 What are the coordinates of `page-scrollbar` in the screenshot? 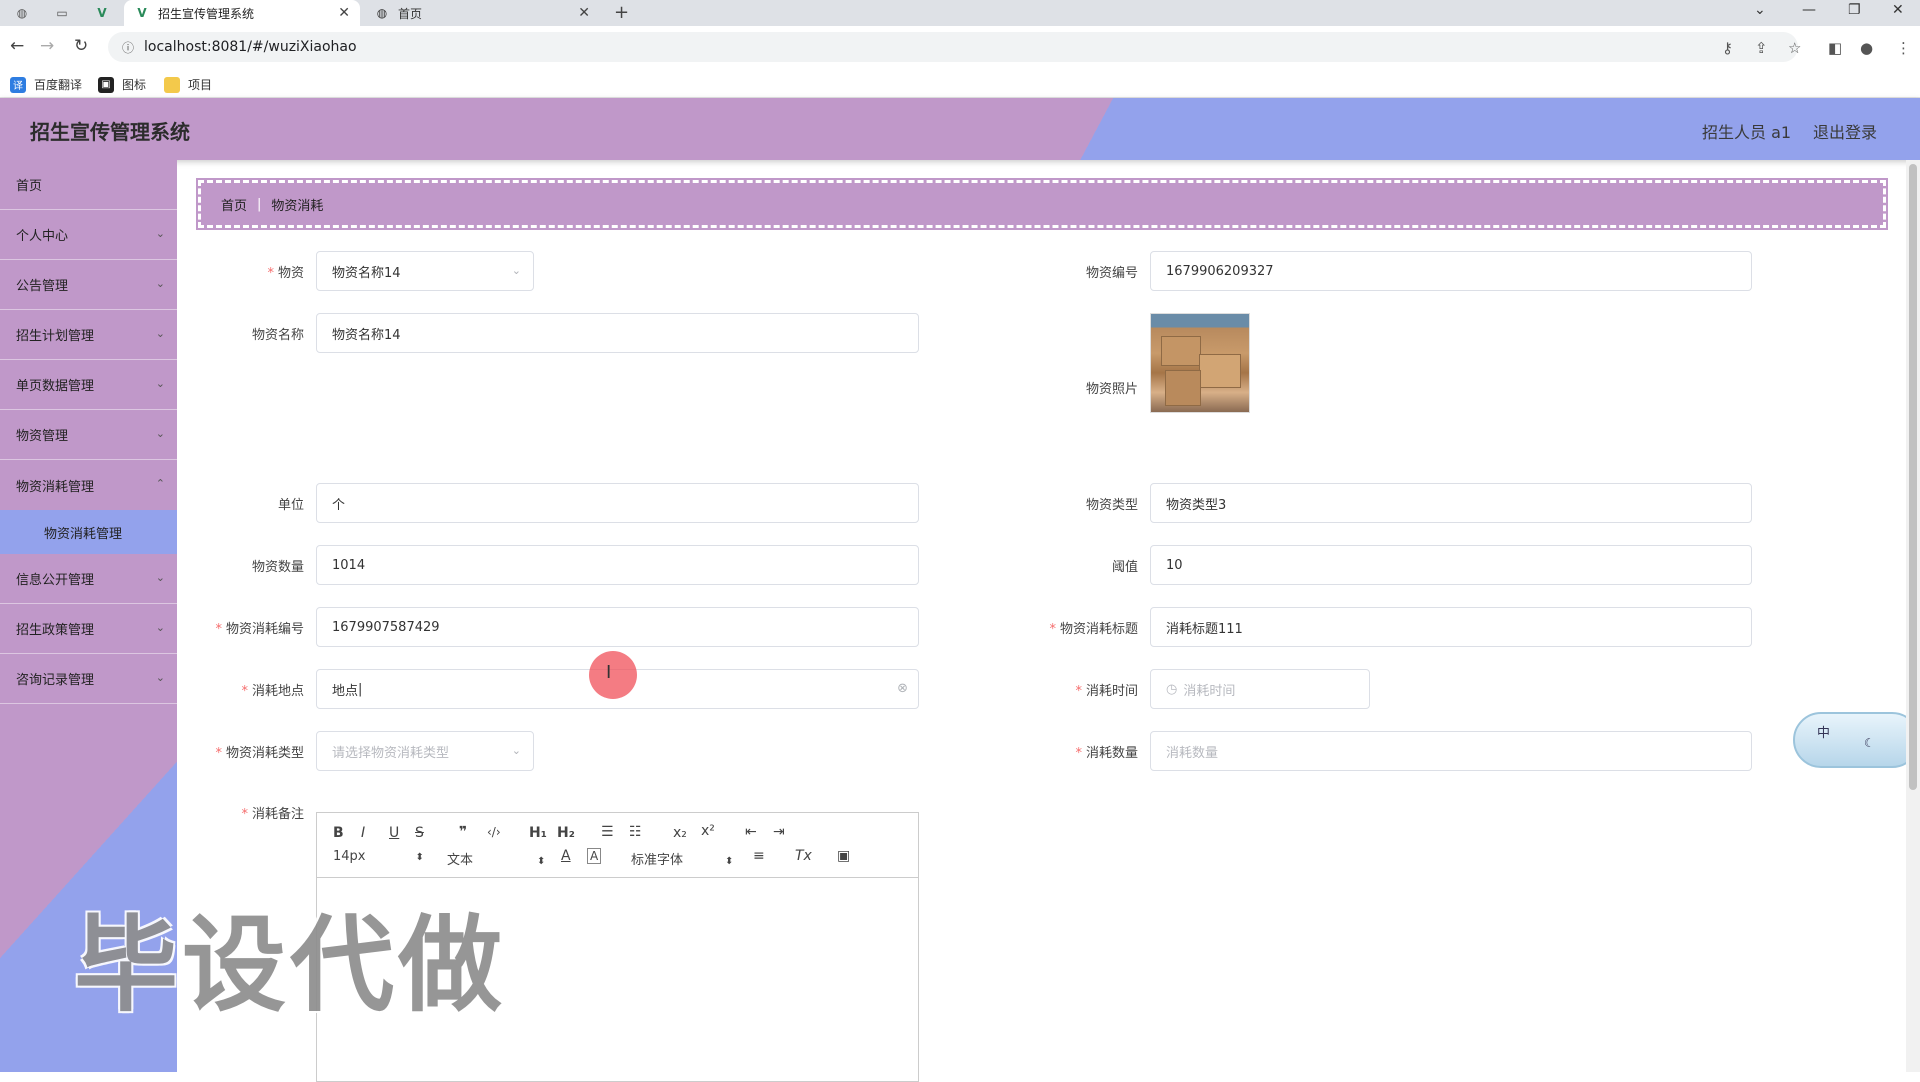 It's located at (1913, 616).